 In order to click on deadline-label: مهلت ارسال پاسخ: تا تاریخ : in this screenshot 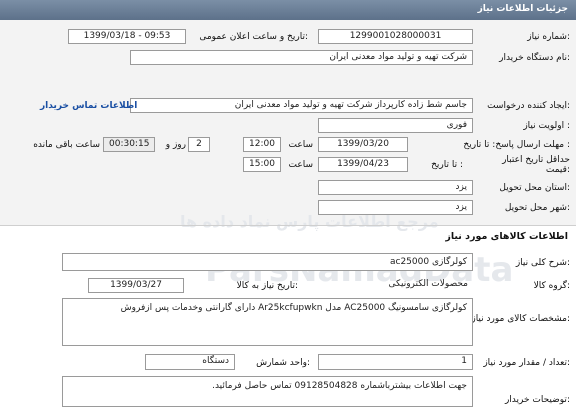, I will do `click(516, 145)`.